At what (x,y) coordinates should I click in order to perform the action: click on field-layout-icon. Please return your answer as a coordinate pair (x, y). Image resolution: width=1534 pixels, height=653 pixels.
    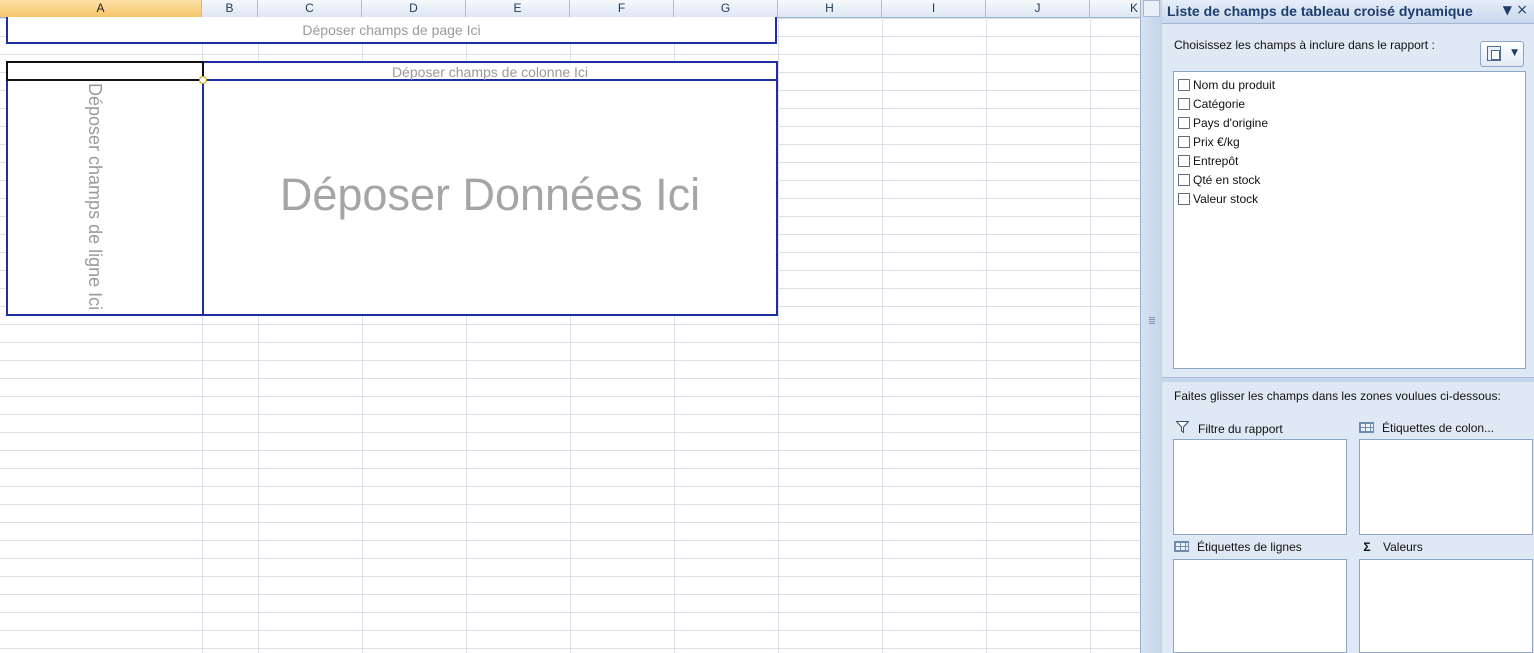
    Looking at the image, I should click on (1494, 53).